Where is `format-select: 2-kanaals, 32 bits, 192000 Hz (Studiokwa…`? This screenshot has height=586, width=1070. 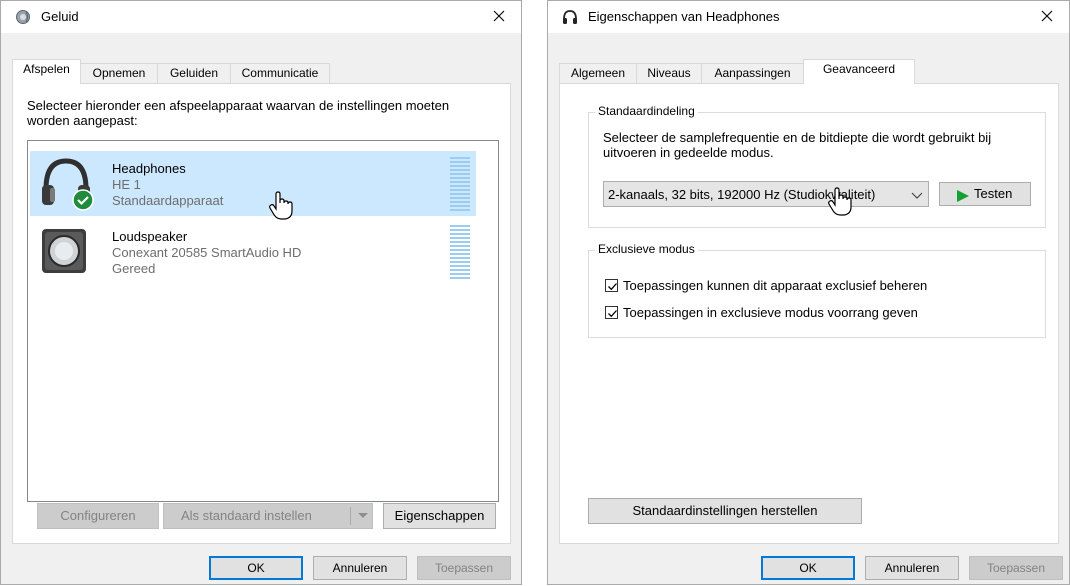
format-select: 2-kanaals, 32 bits, 192000 Hz (Studiokwa… is located at coordinates (766, 194).